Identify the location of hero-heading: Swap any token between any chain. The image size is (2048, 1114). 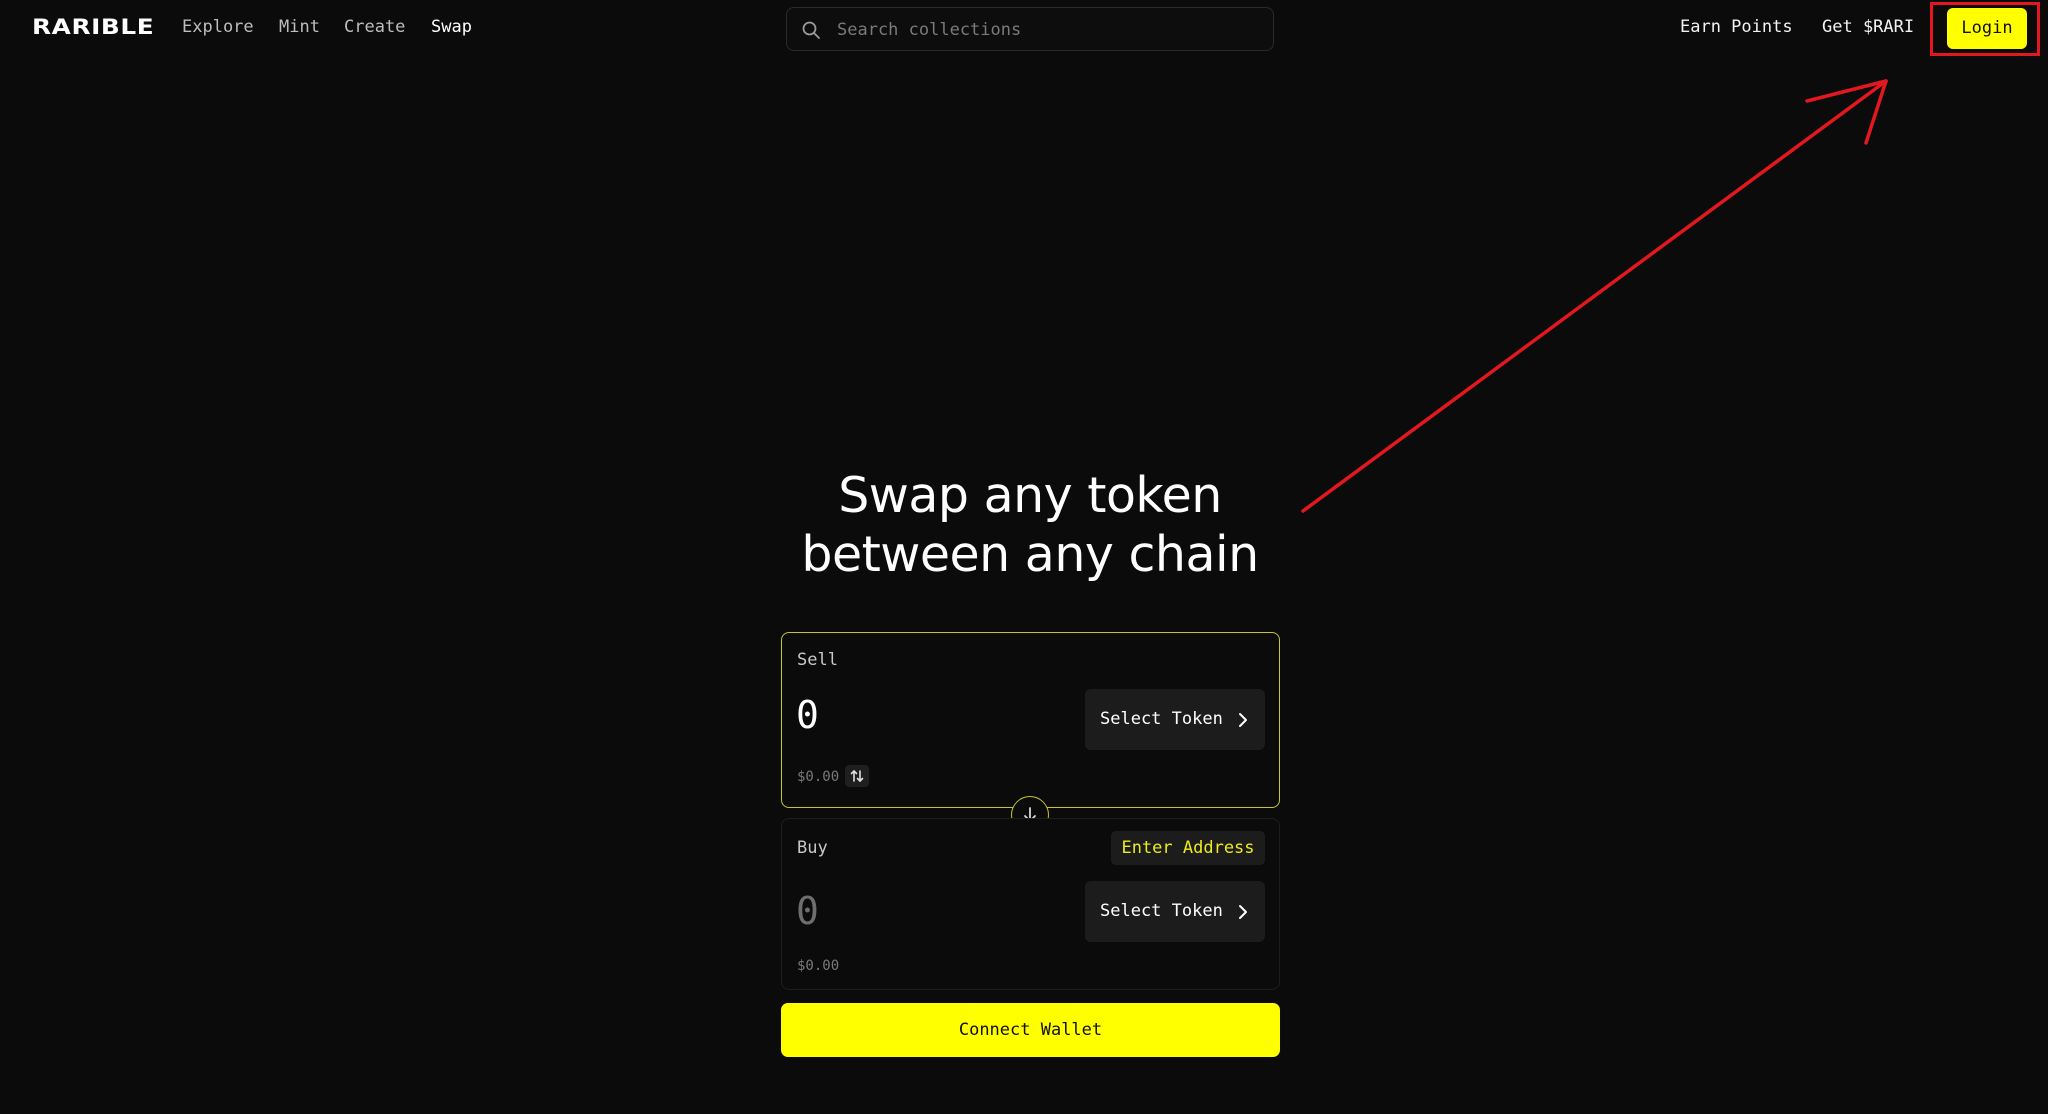
(1030, 525).